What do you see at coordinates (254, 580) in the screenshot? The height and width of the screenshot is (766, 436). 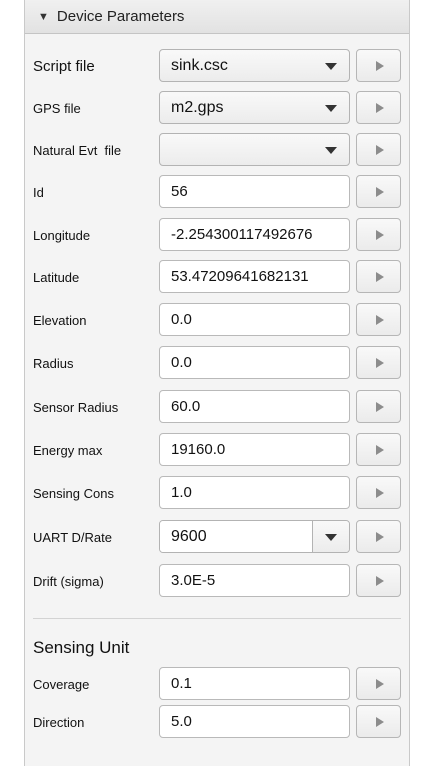 I see `drift-field: 3.0E-5` at bounding box center [254, 580].